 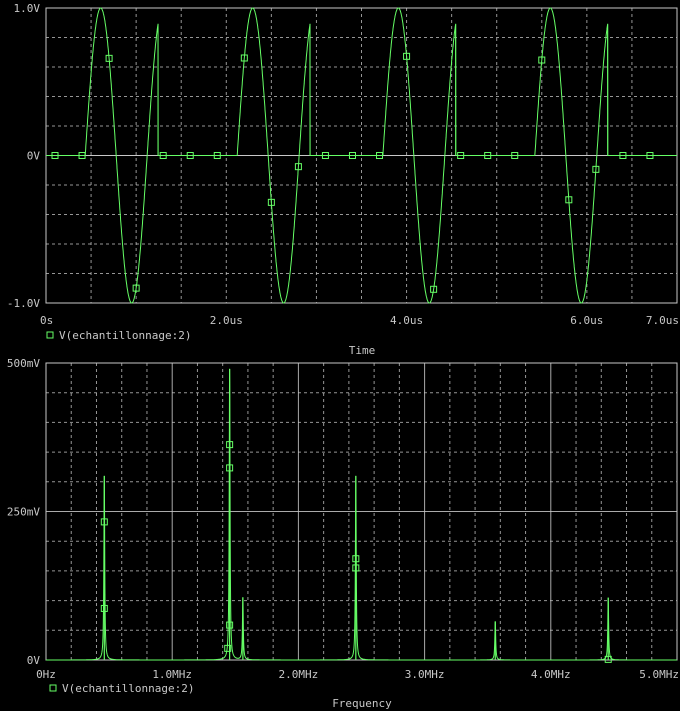 I want to click on y-tick-label: -1.0V, so click(x=23, y=303).